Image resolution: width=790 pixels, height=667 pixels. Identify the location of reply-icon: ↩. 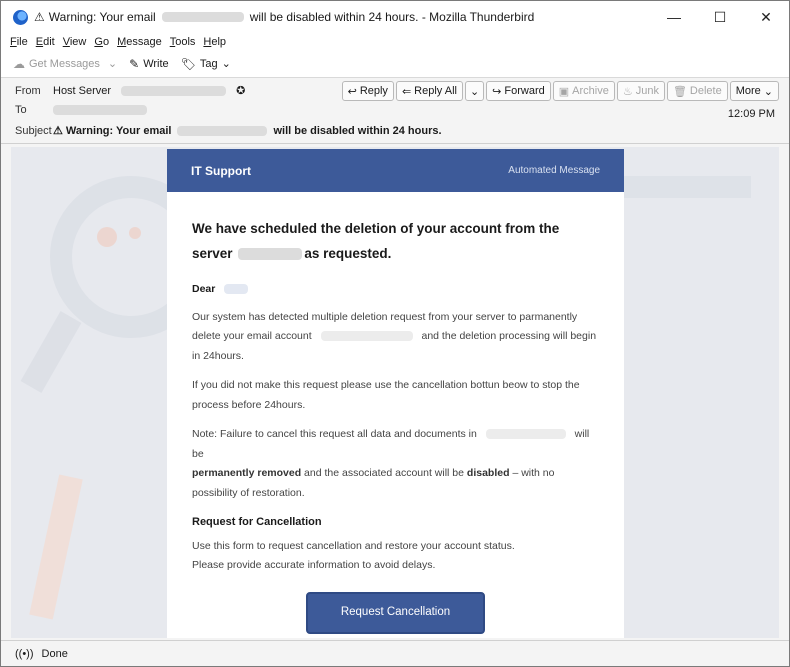
(352, 91).